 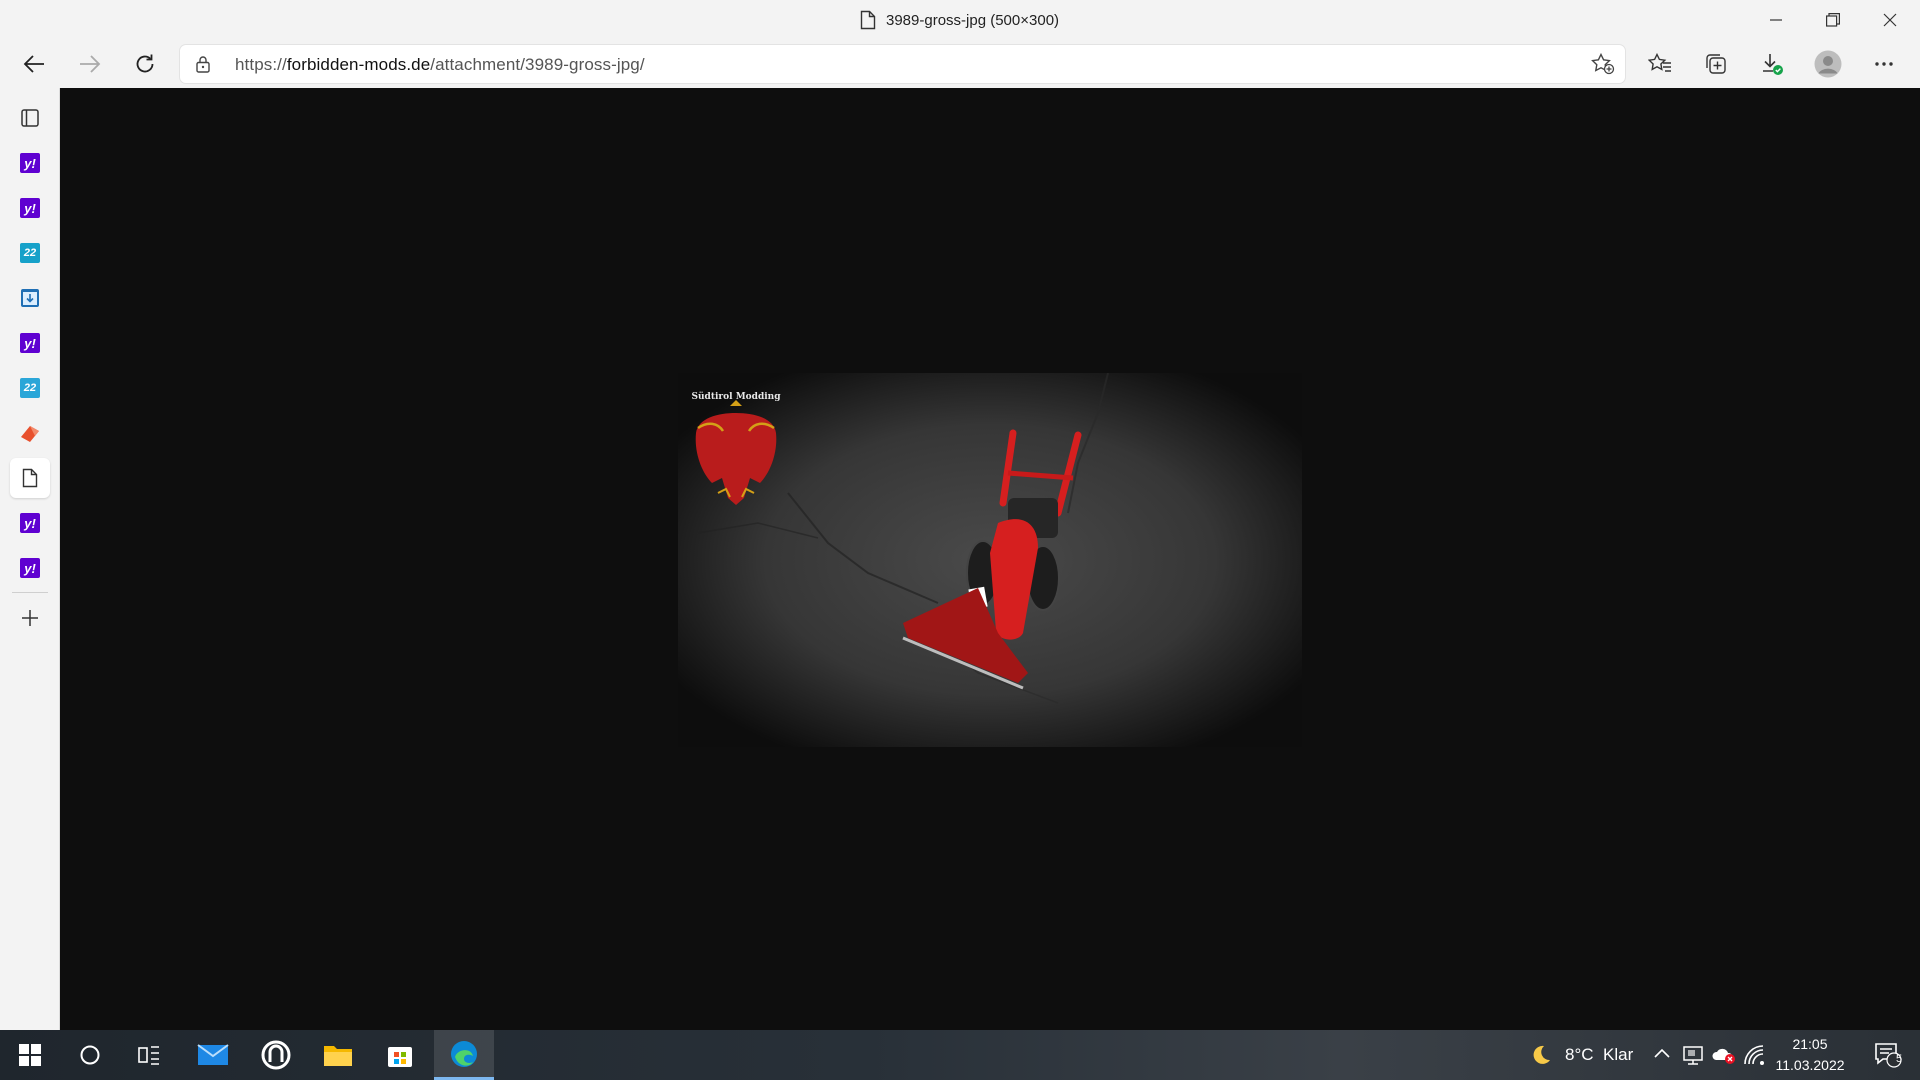 I want to click on wifi-icon, so click(x=1754, y=1055).